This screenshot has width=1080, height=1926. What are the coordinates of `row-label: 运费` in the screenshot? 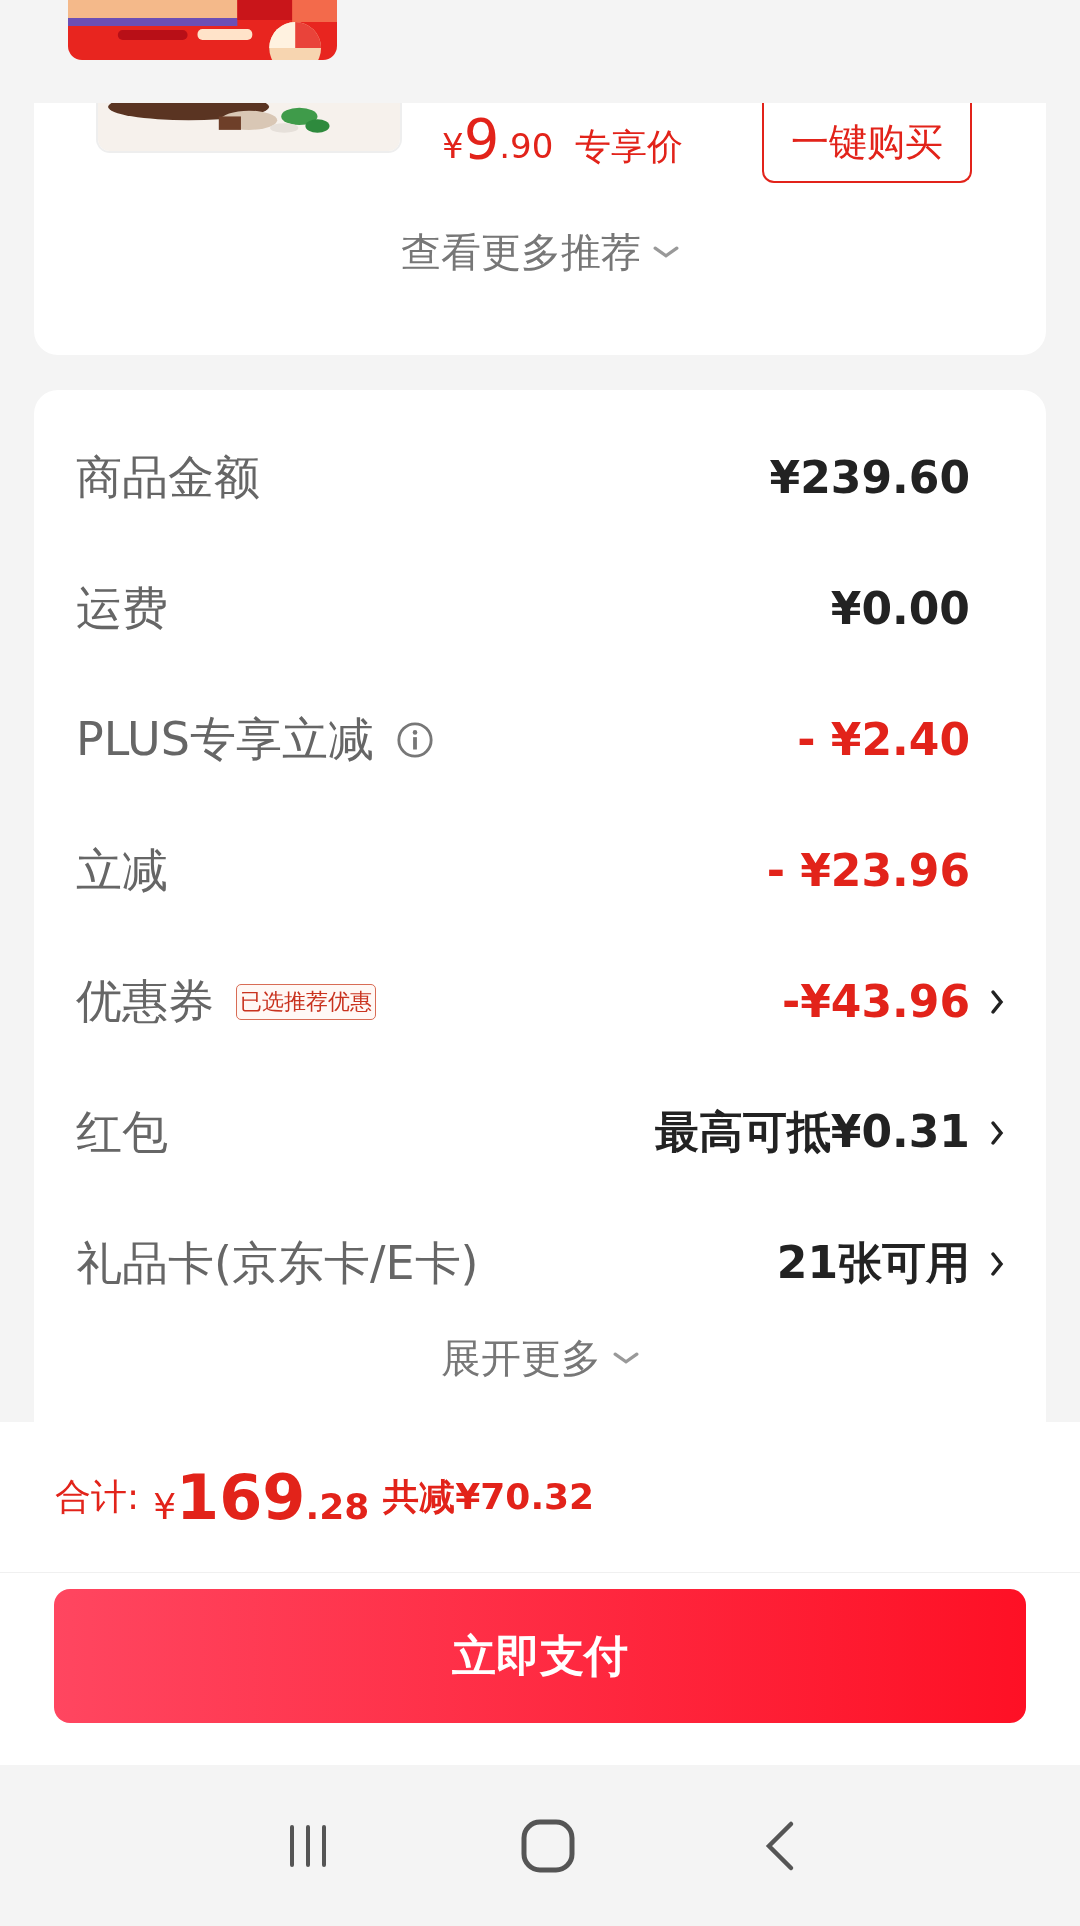 It's located at (122, 608).